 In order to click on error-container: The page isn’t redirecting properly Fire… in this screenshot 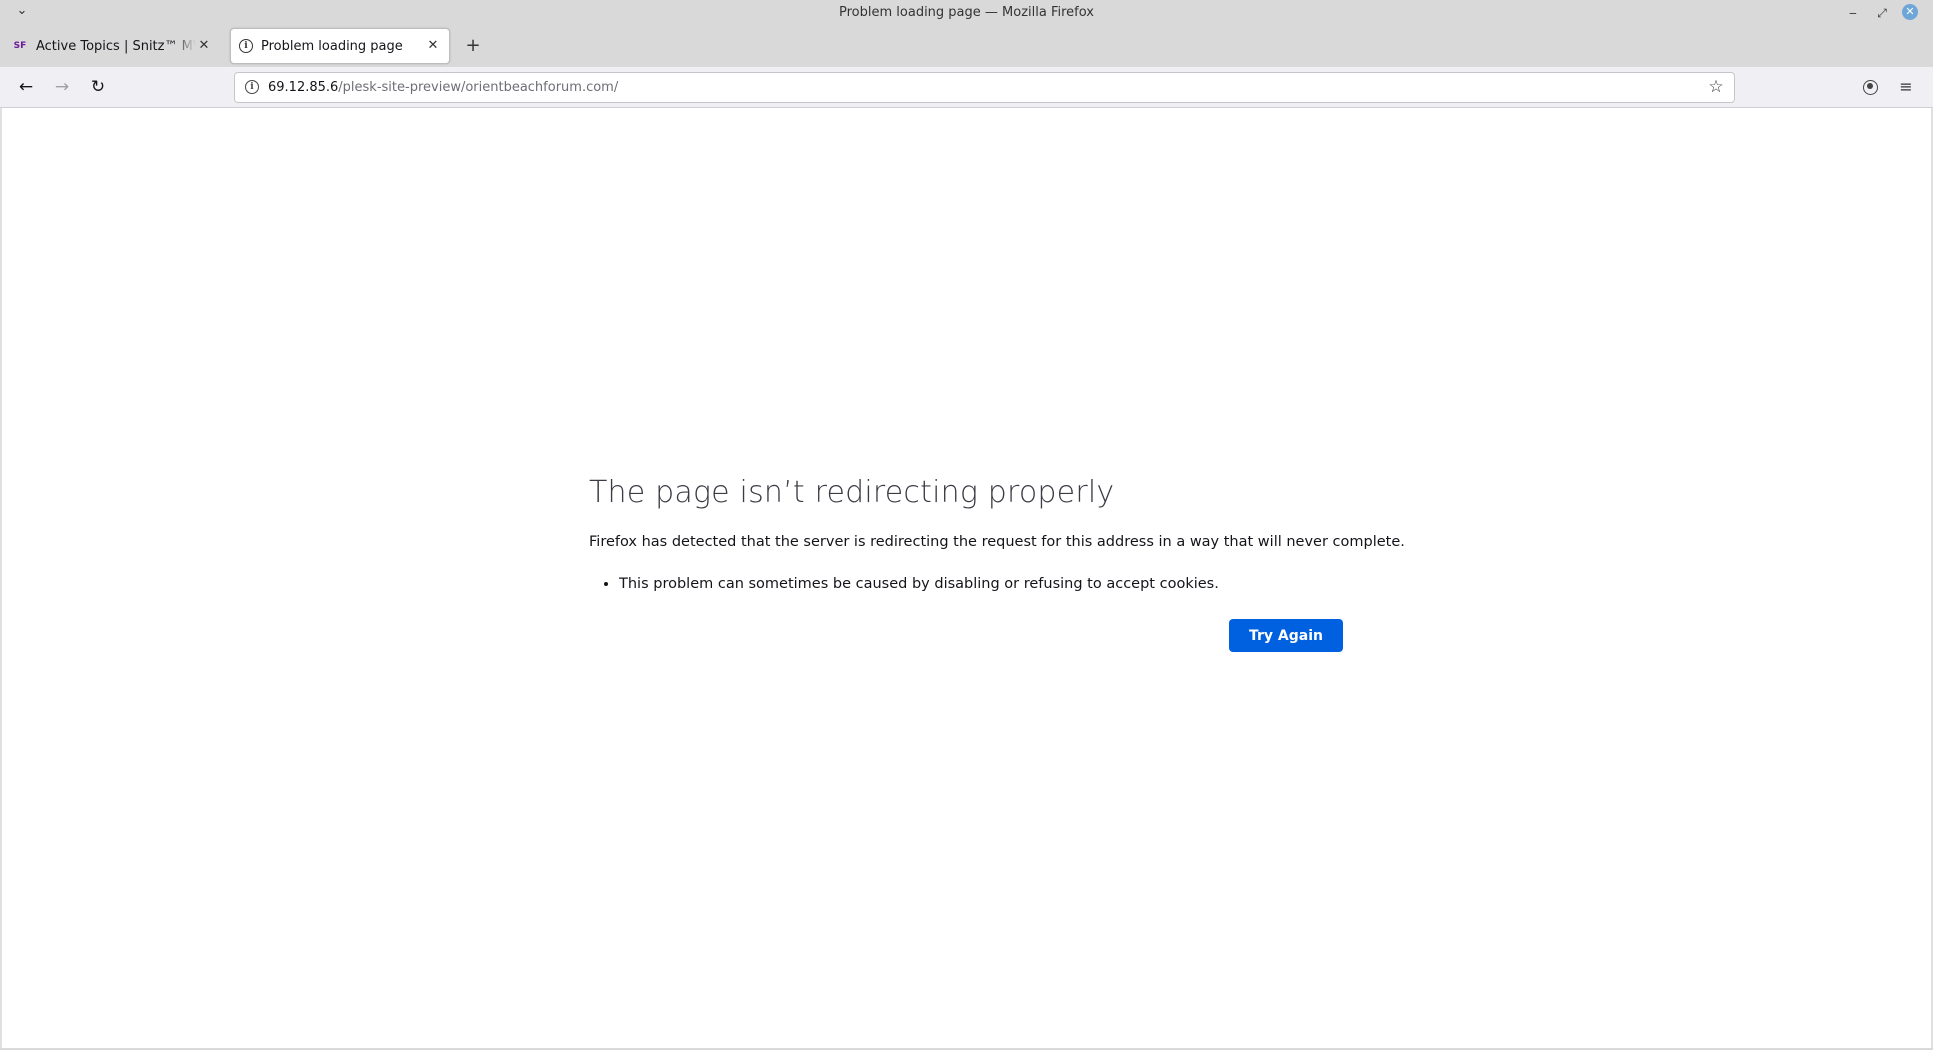, I will do `click(997, 563)`.